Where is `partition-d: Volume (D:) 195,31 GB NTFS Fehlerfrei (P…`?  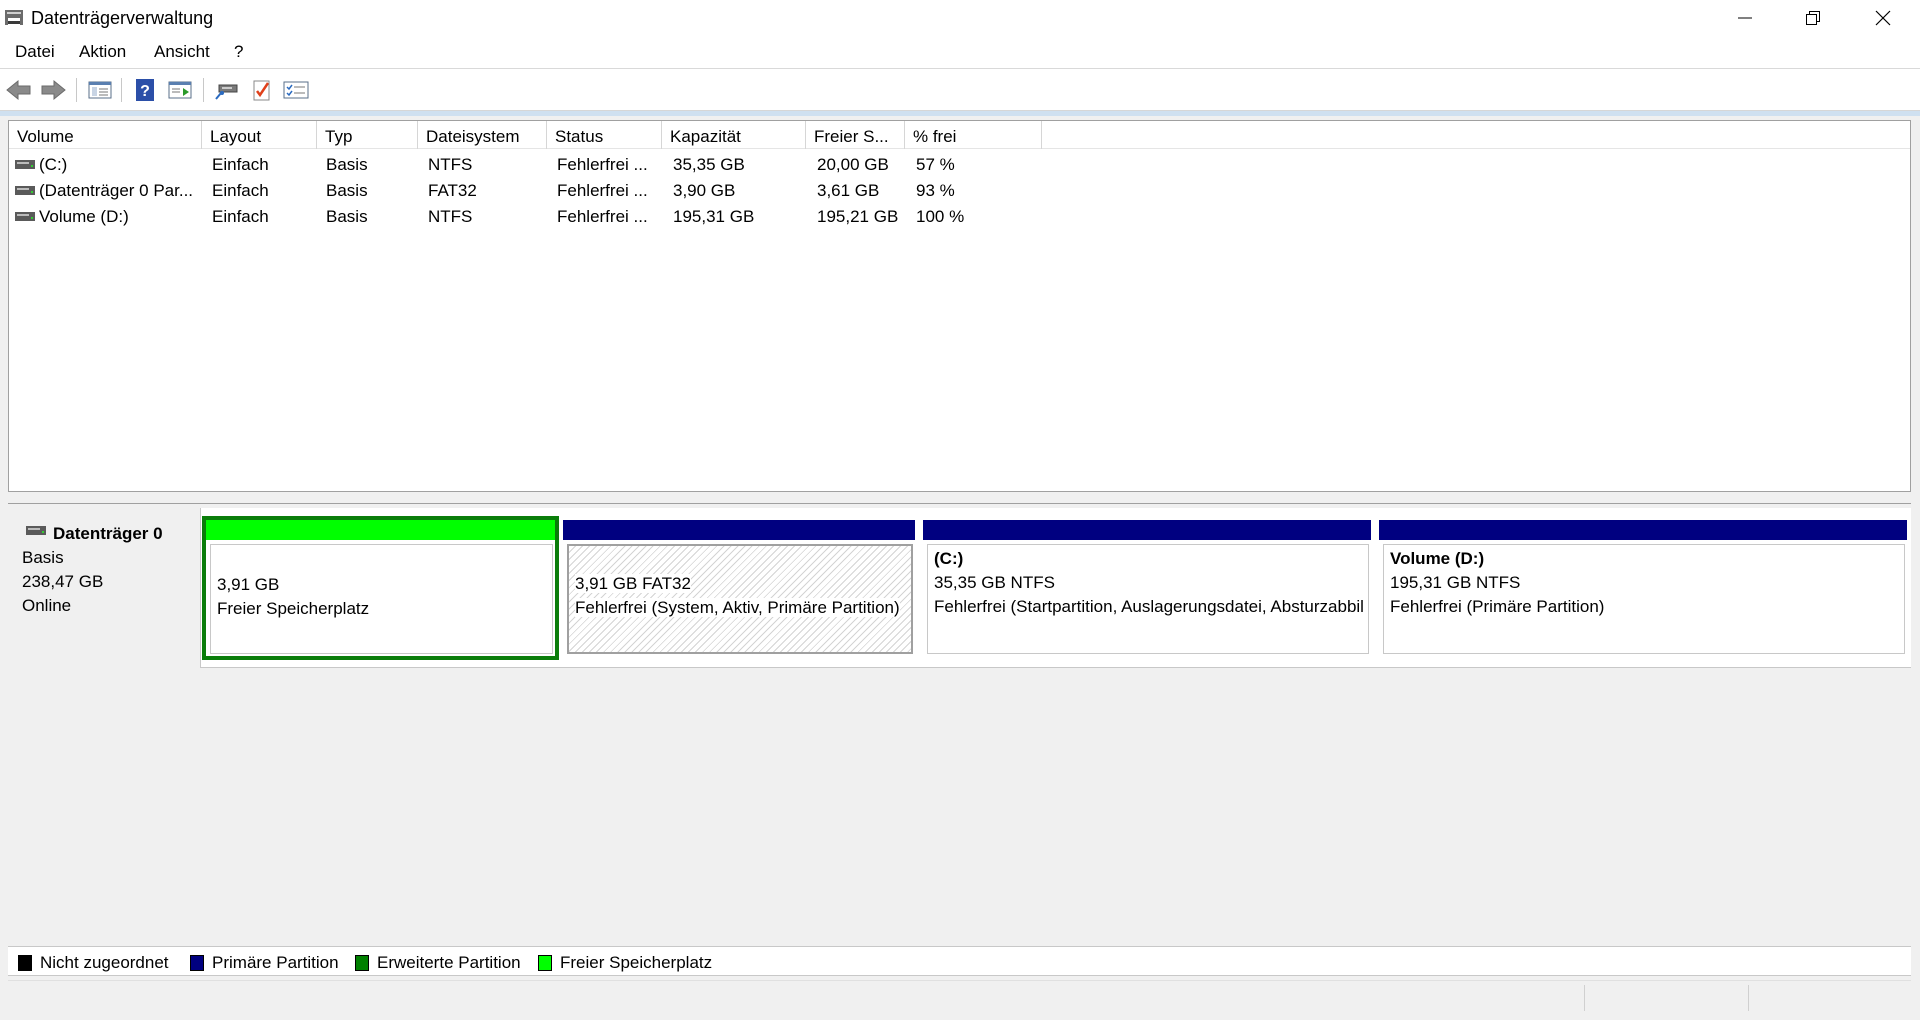
partition-d: Volume (D:) 195,31 GB NTFS Fehlerfrei (P… is located at coordinates (1643, 588).